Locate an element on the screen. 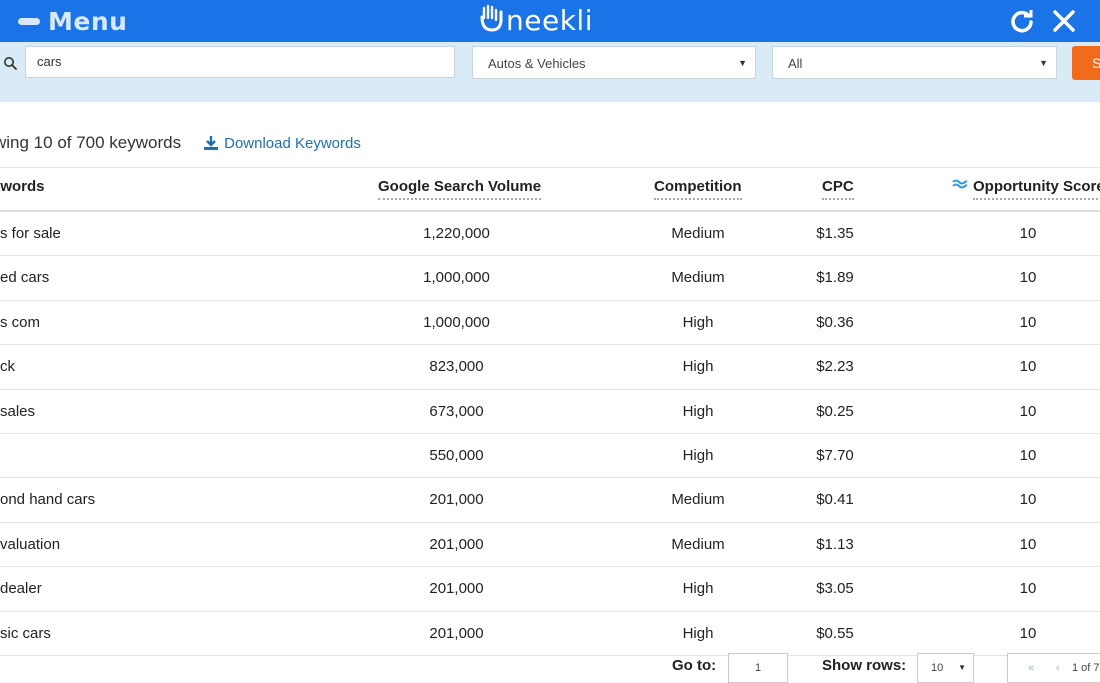 The image size is (1100, 683). column-header-cpc: CPC is located at coordinates (838, 189).